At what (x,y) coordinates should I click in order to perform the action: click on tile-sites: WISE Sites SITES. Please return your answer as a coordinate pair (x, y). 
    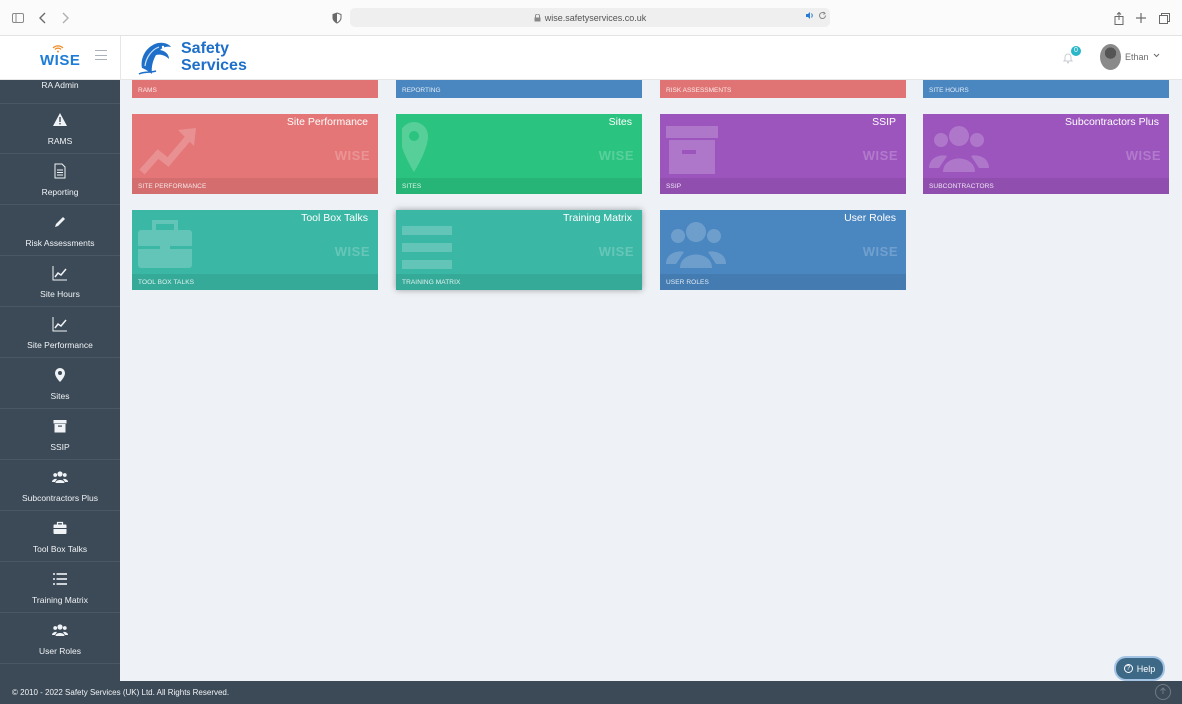
    Looking at the image, I should click on (519, 154).